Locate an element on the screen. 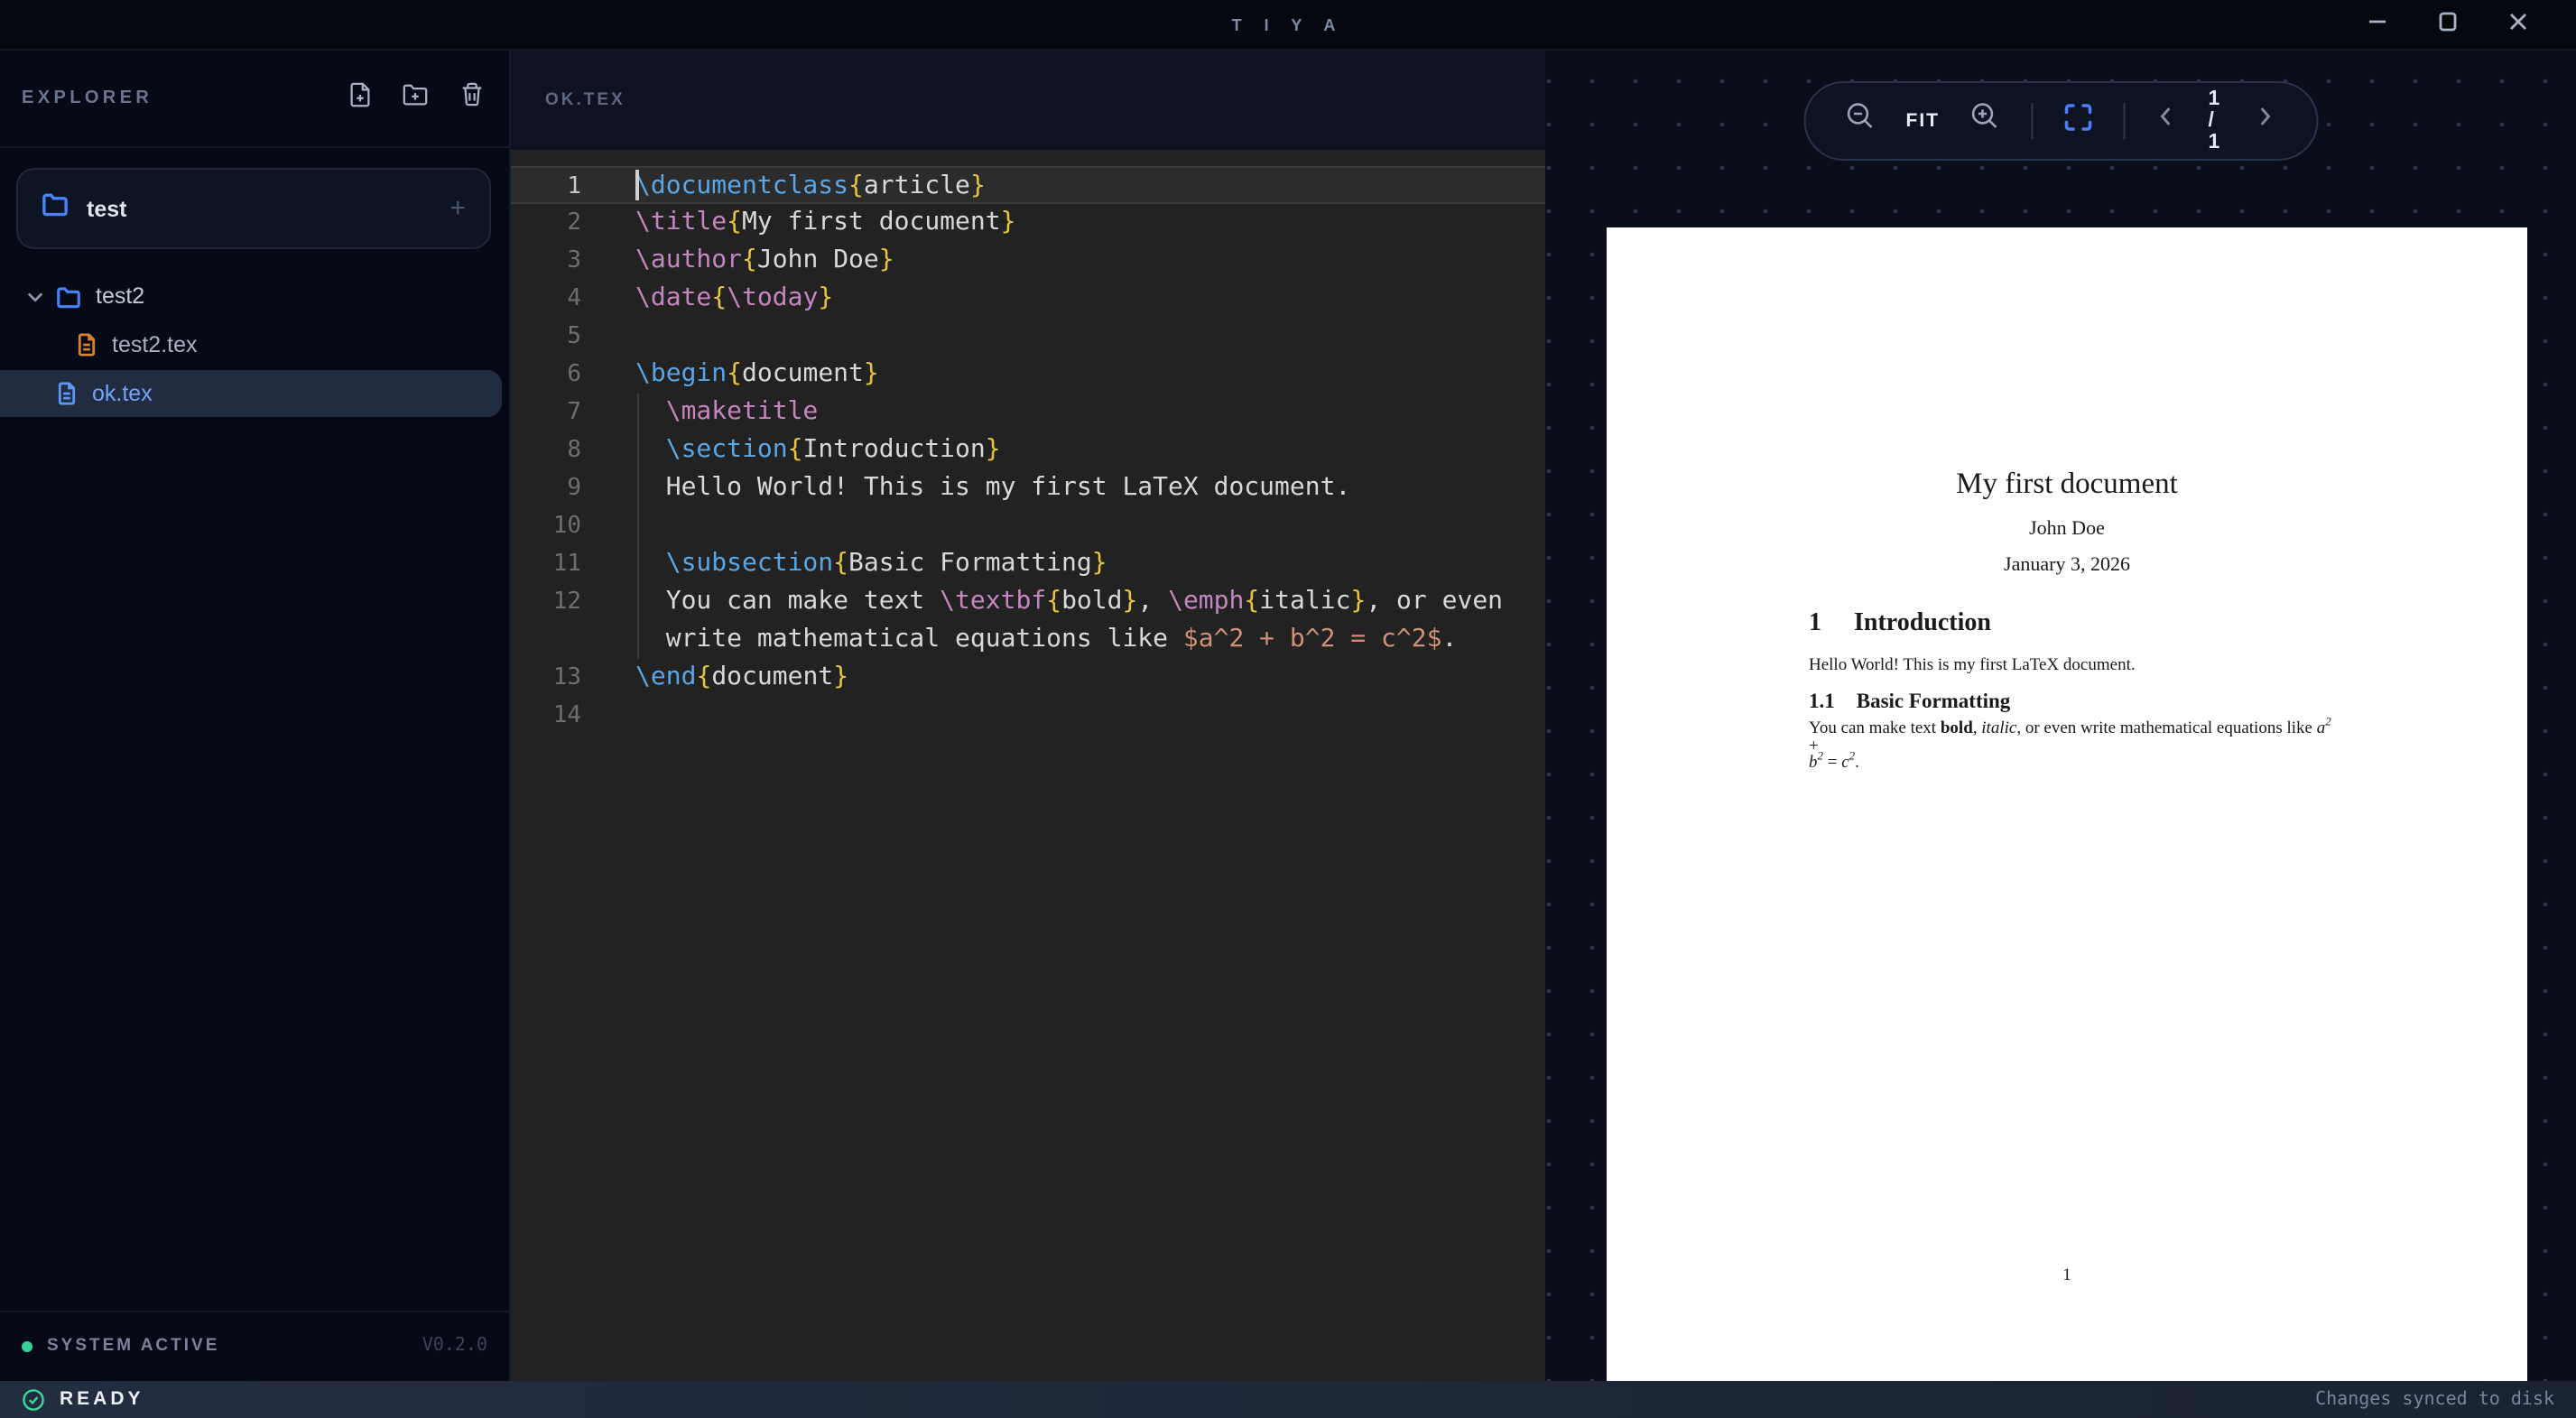 This screenshot has height=1418, width=2576. code-line-4: 4 \date{\today} is located at coordinates (1028, 299).